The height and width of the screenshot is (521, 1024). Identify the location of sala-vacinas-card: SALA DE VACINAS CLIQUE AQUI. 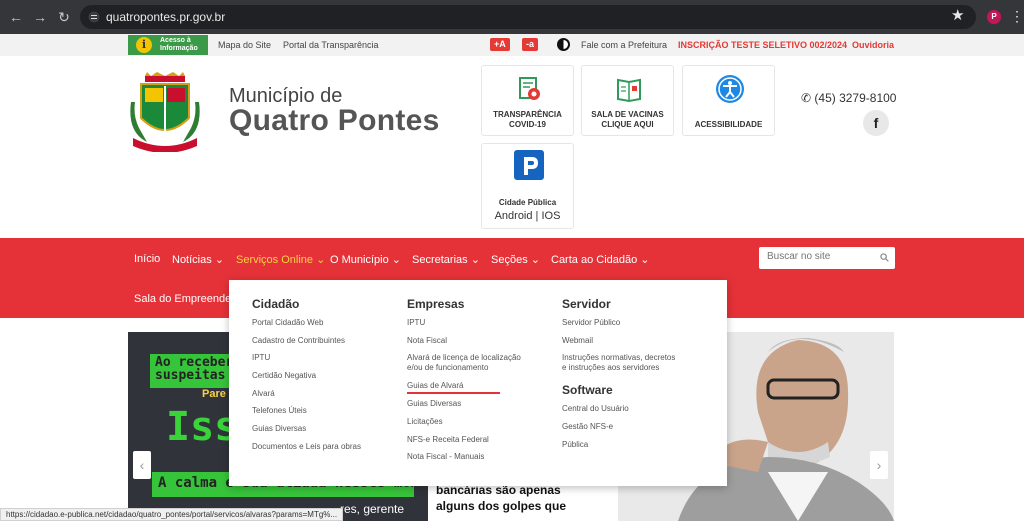
(627, 100).